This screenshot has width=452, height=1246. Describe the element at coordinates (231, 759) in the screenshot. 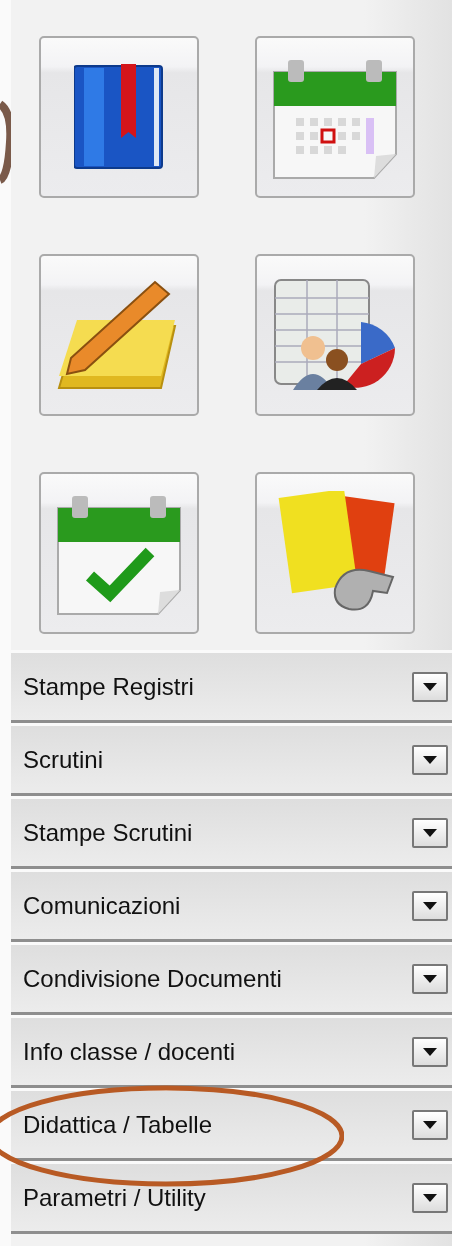

I see `menu-row: Scrutini` at that location.